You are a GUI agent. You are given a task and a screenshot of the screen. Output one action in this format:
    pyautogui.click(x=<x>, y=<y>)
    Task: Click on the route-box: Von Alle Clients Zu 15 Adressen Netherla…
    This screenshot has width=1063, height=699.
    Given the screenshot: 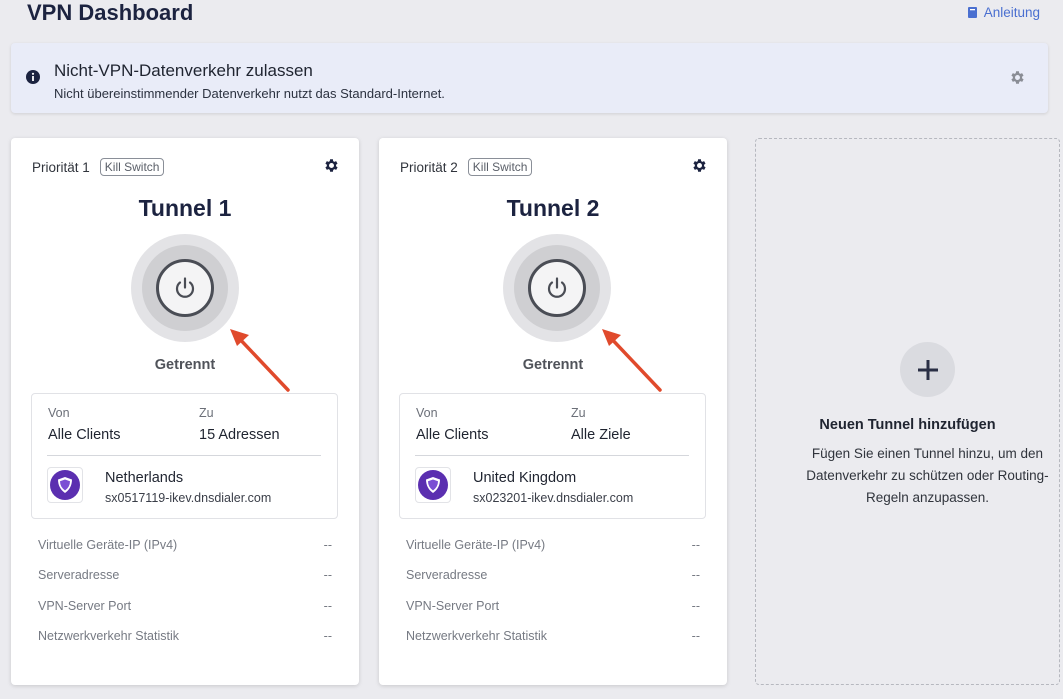 What is the action you would take?
    pyautogui.click(x=184, y=456)
    